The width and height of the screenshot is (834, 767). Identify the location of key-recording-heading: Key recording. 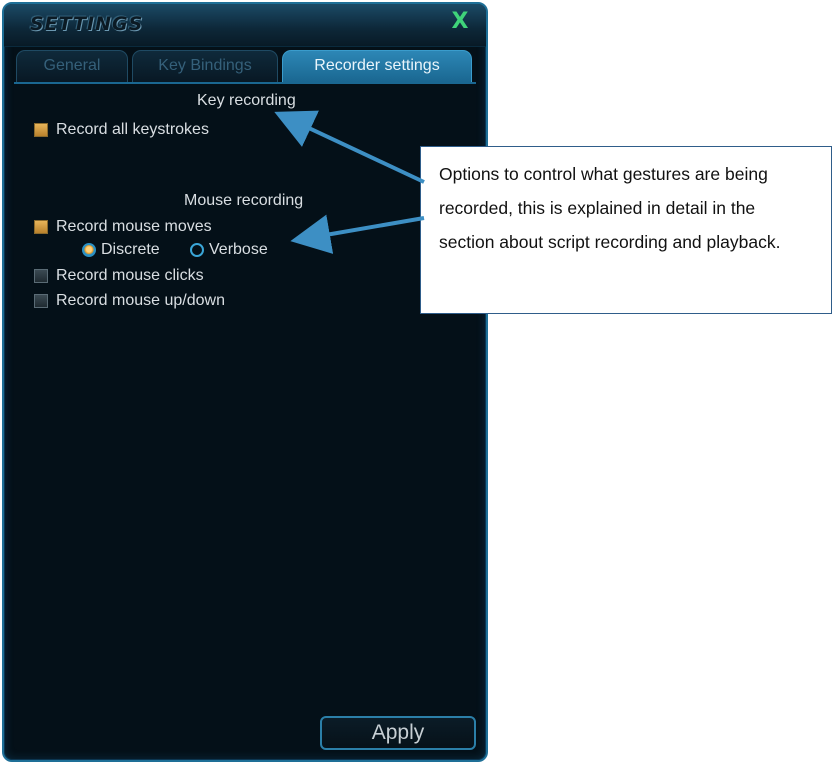
(246, 100).